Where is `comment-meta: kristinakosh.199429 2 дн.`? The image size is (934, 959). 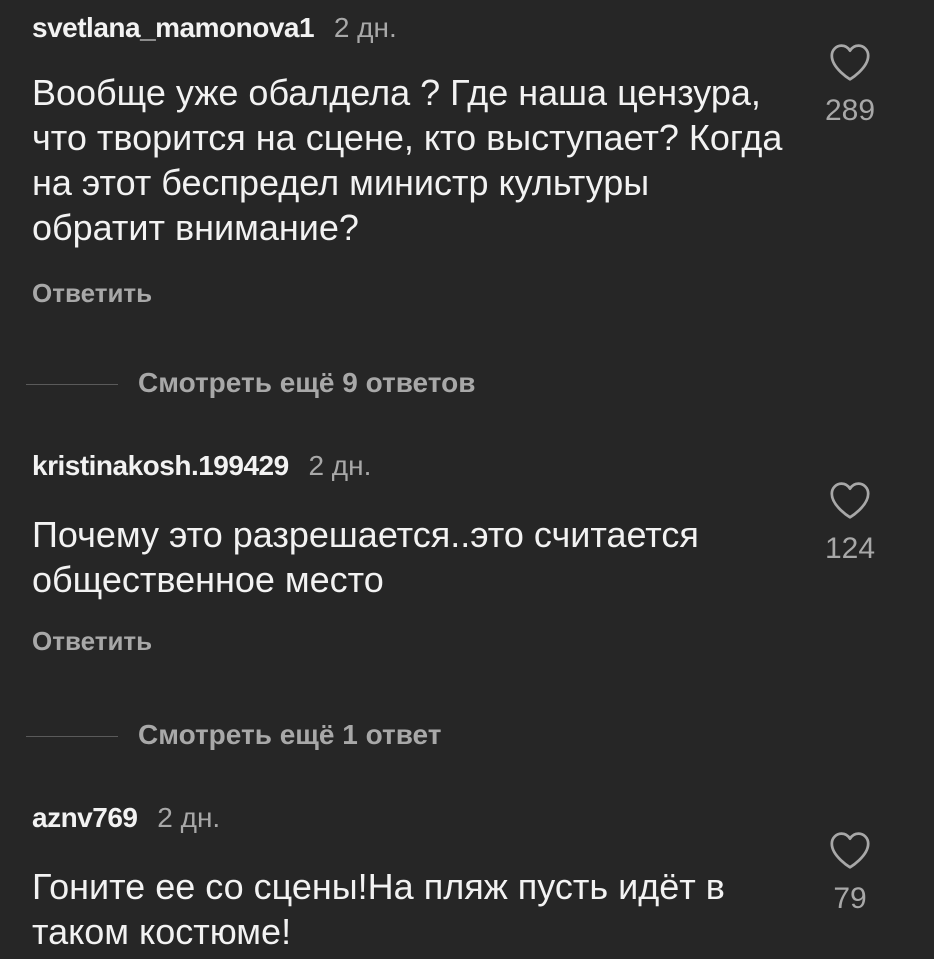 comment-meta: kristinakosh.199429 2 дн. is located at coordinates (201, 466).